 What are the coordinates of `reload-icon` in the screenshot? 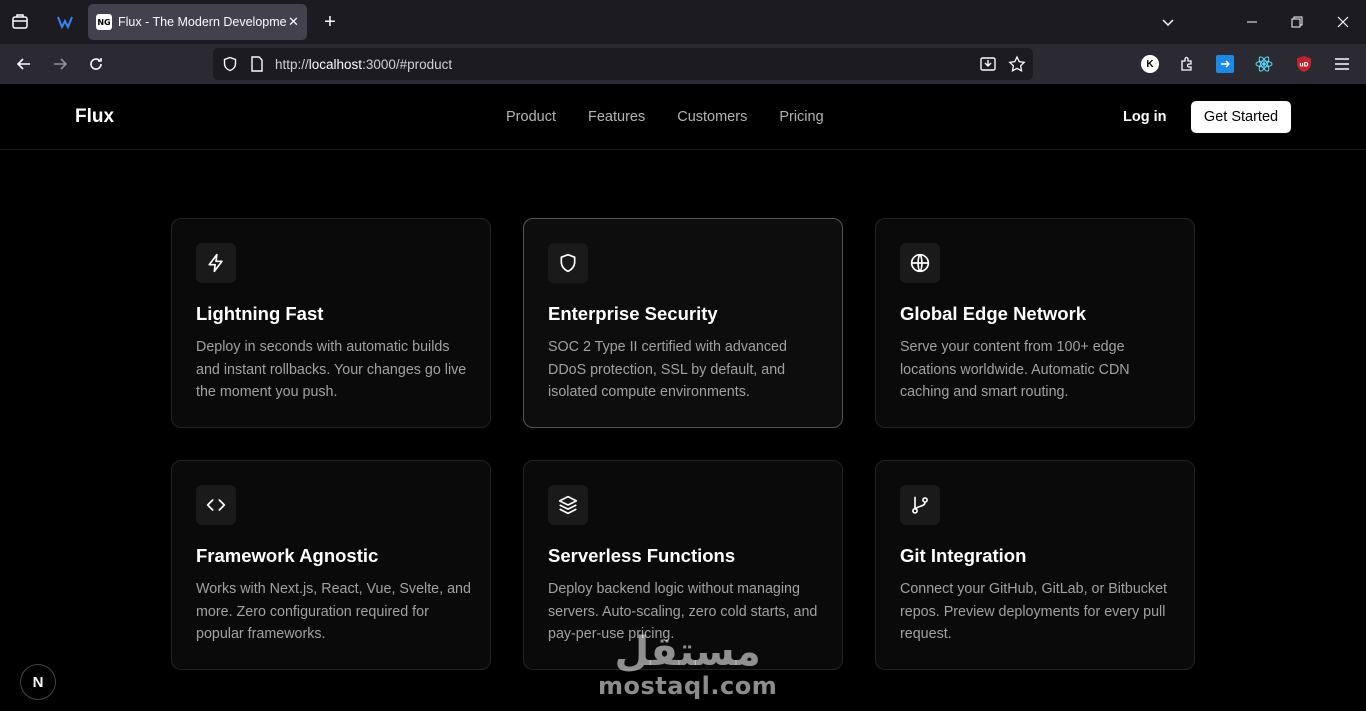 It's located at (96, 64).